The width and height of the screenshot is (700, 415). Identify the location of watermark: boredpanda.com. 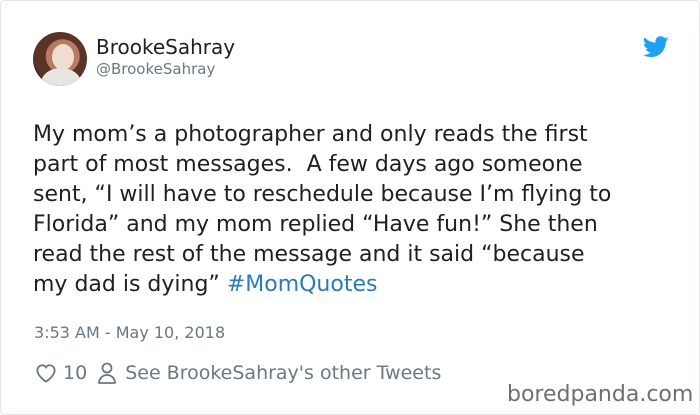
(600, 394).